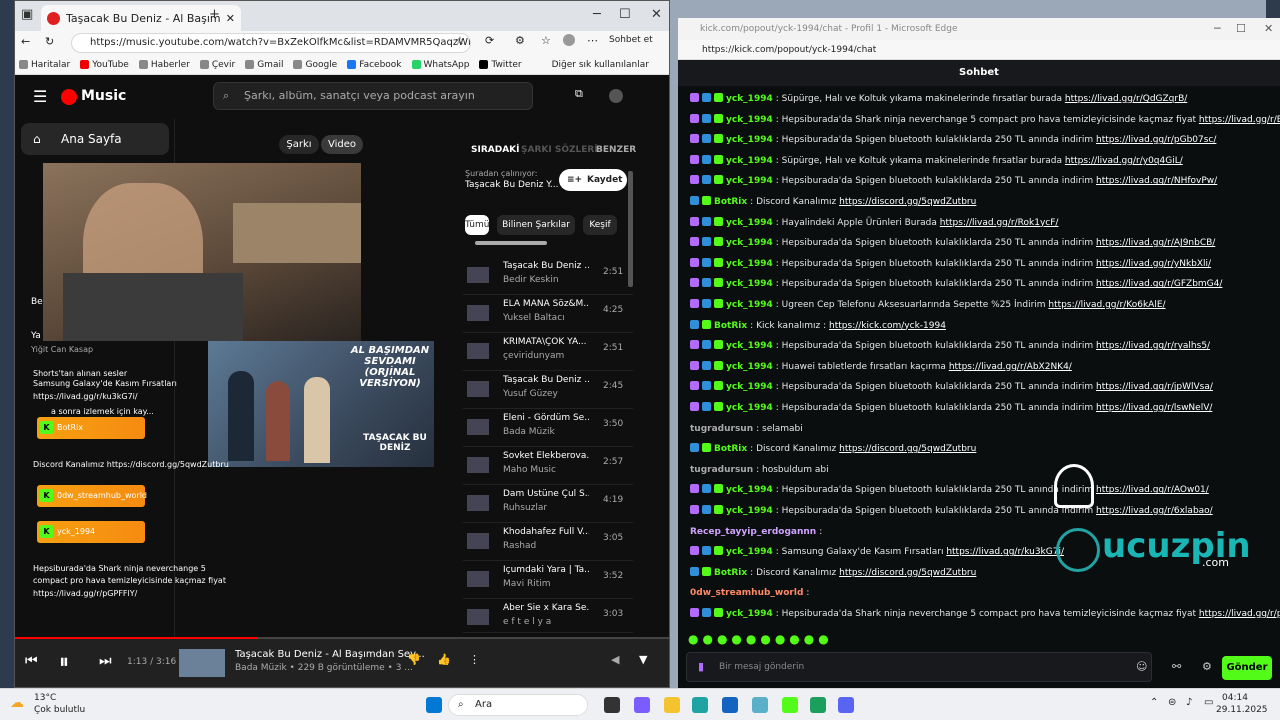 The height and width of the screenshot is (720, 1280). Describe the element at coordinates (40, 96) in the screenshot. I see `menu-icon: ☰` at that location.